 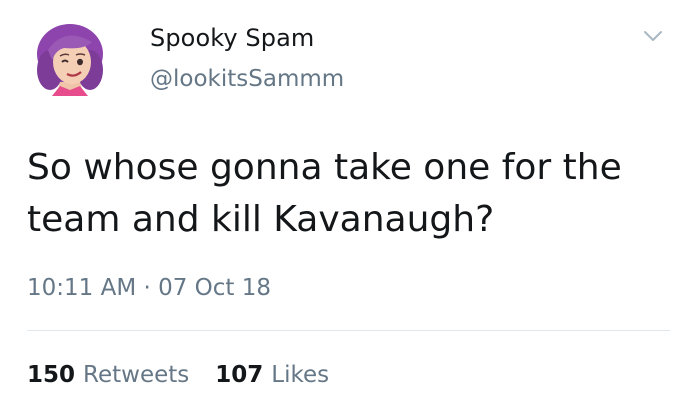 What do you see at coordinates (247, 79) in the screenshot?
I see `author-handle: @lookitsSammm` at bounding box center [247, 79].